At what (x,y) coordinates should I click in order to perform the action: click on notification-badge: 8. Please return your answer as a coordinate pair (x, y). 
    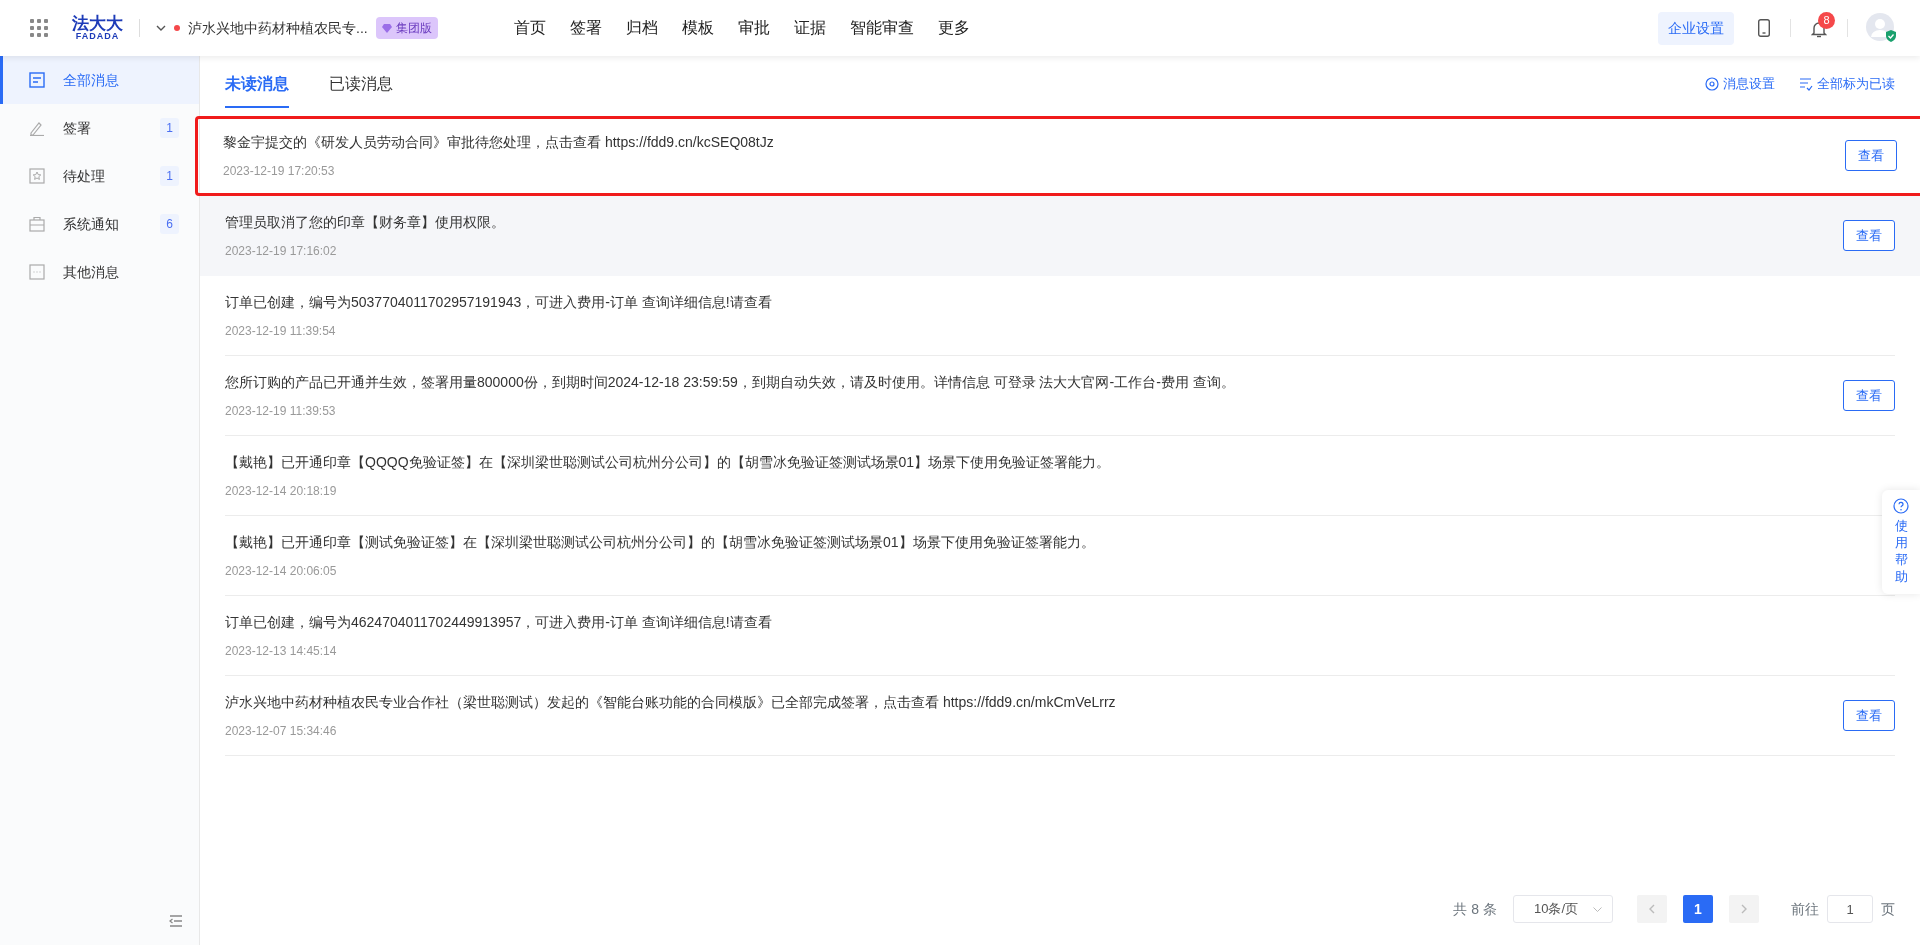
    Looking at the image, I should click on (1826, 20).